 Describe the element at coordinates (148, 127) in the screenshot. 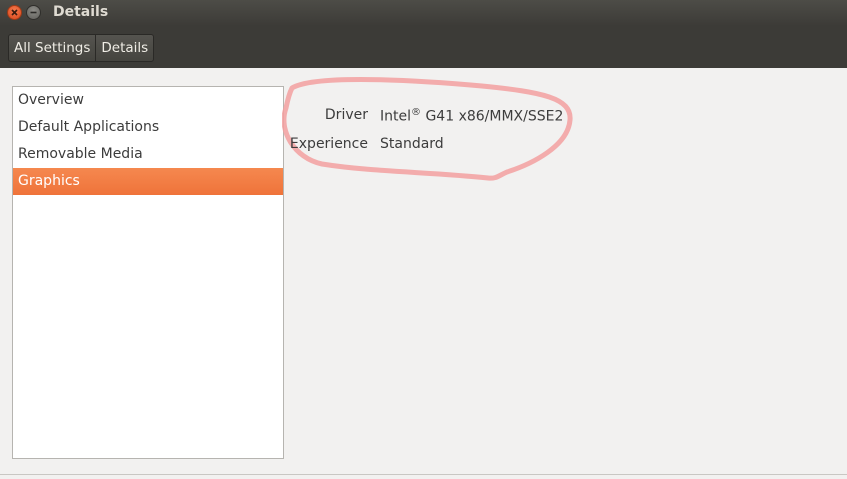

I see `sidebar-item-default-applications: Default Applications` at that location.